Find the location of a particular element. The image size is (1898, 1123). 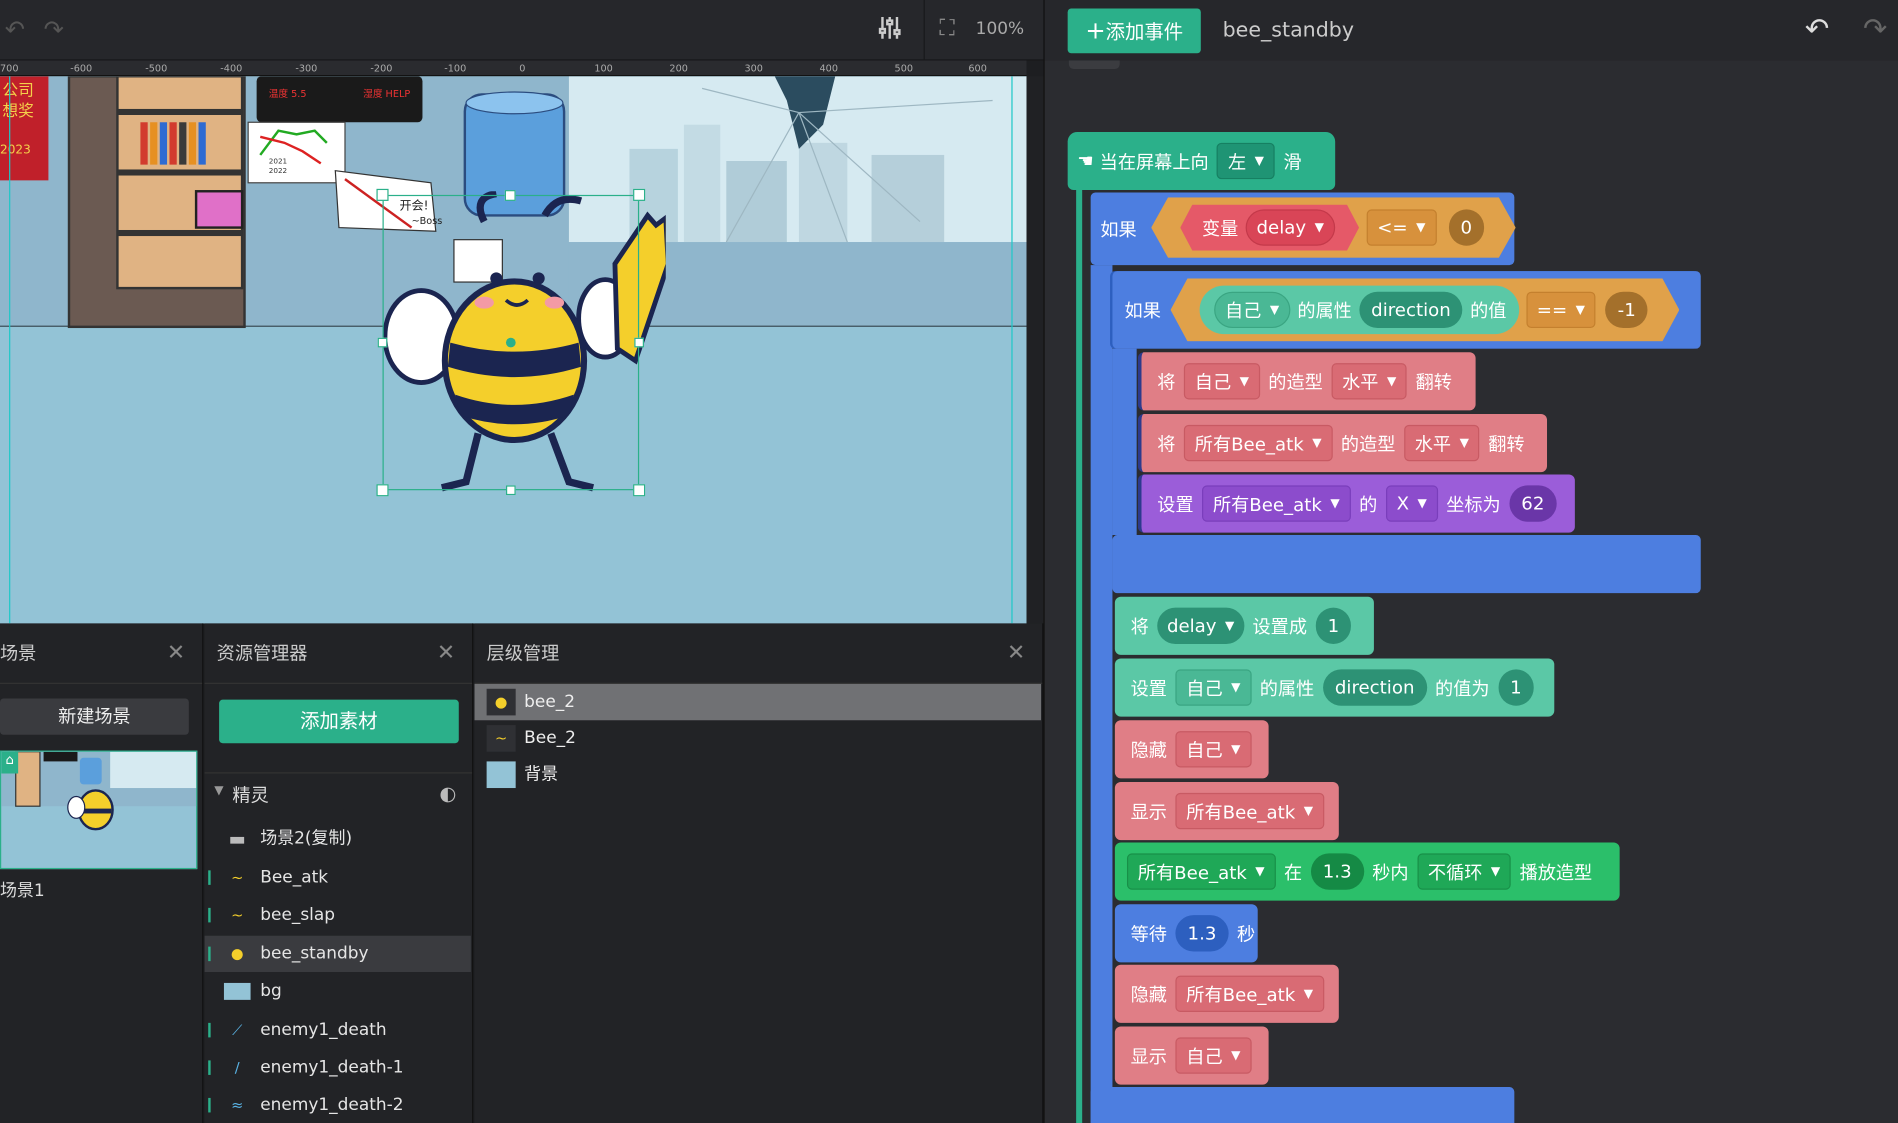

layer-item: 背景 is located at coordinates (758, 775).